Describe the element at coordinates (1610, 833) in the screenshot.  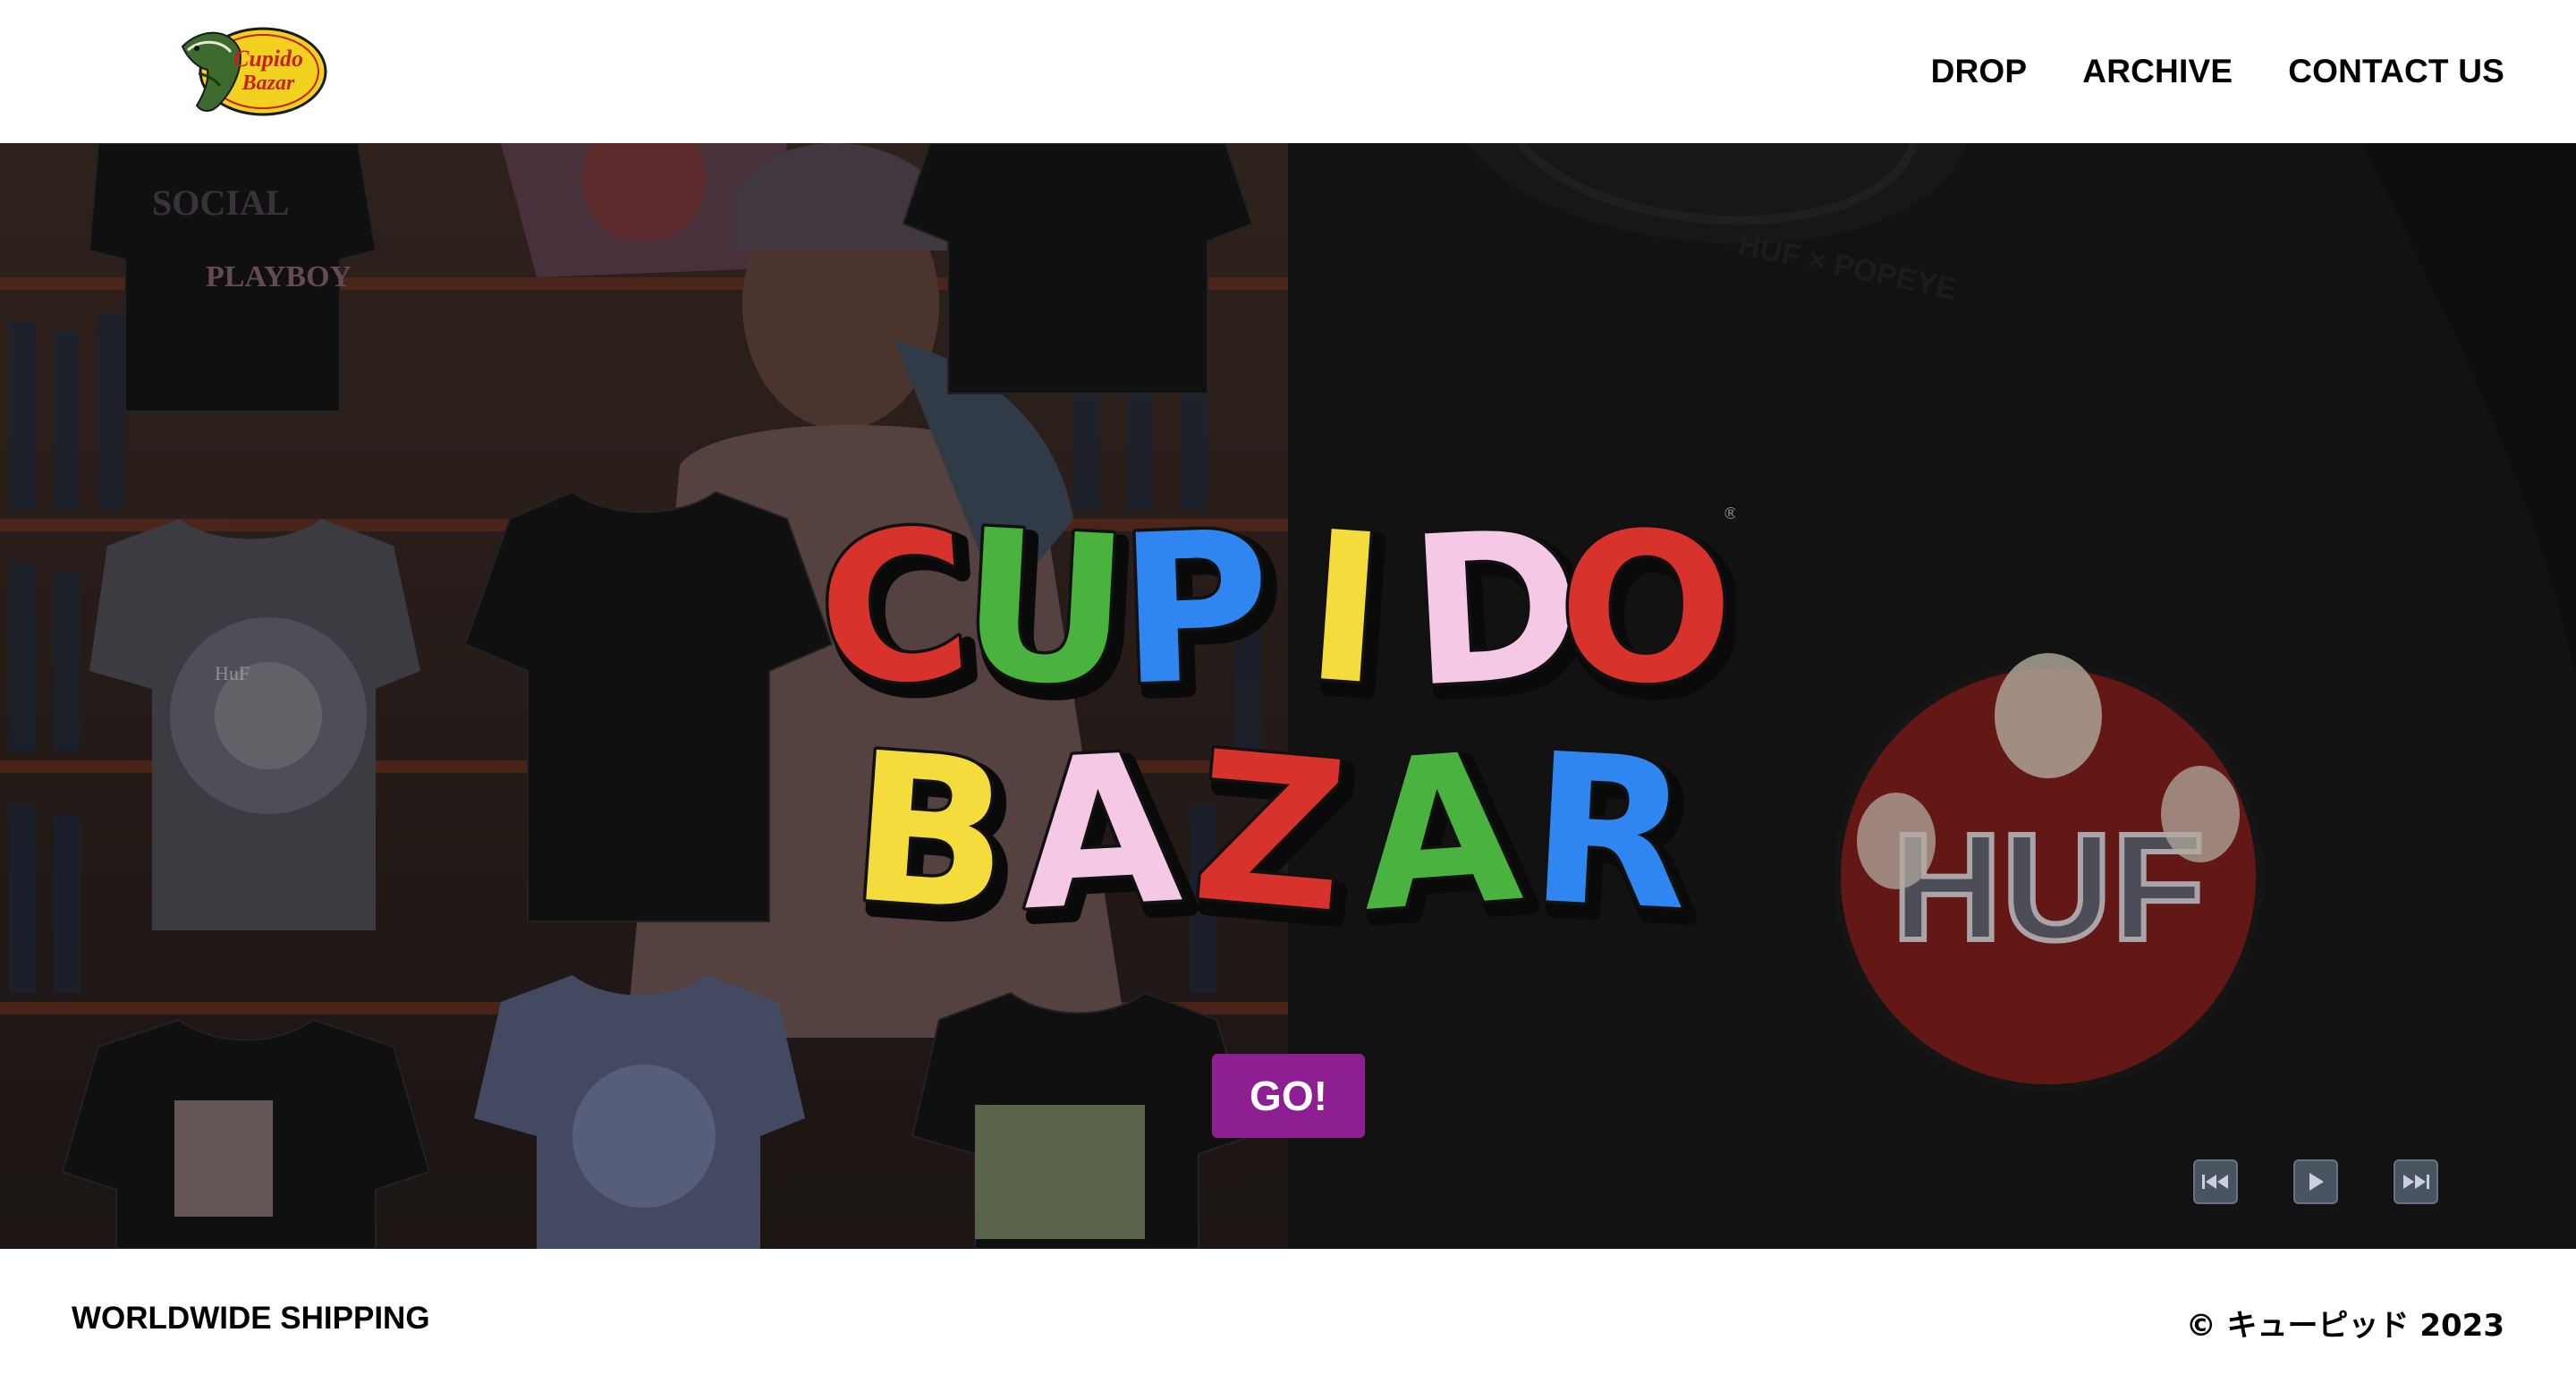
I see `wordmark-letter-text: R` at that location.